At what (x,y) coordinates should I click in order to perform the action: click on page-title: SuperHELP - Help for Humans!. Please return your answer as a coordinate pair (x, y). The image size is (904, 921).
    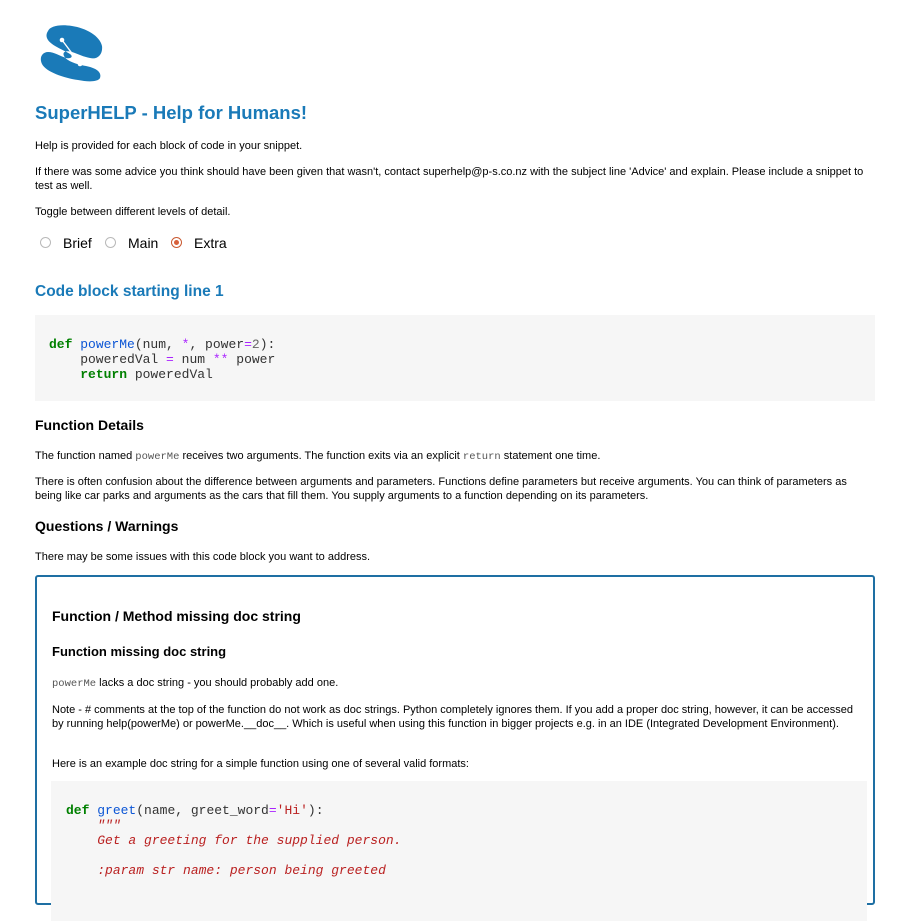
    Looking at the image, I should click on (171, 112).